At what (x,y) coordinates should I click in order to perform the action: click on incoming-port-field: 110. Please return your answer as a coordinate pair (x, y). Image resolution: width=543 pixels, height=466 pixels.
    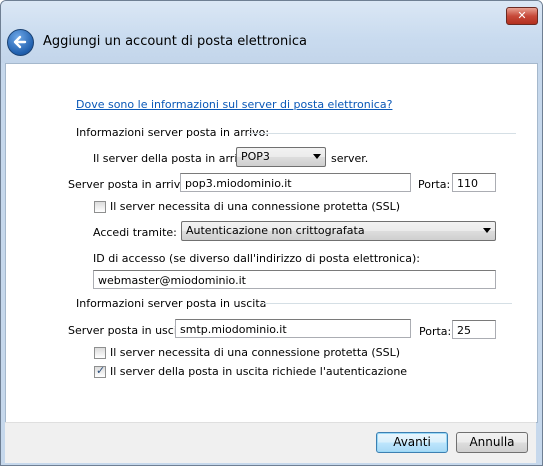
    Looking at the image, I should click on (474, 182).